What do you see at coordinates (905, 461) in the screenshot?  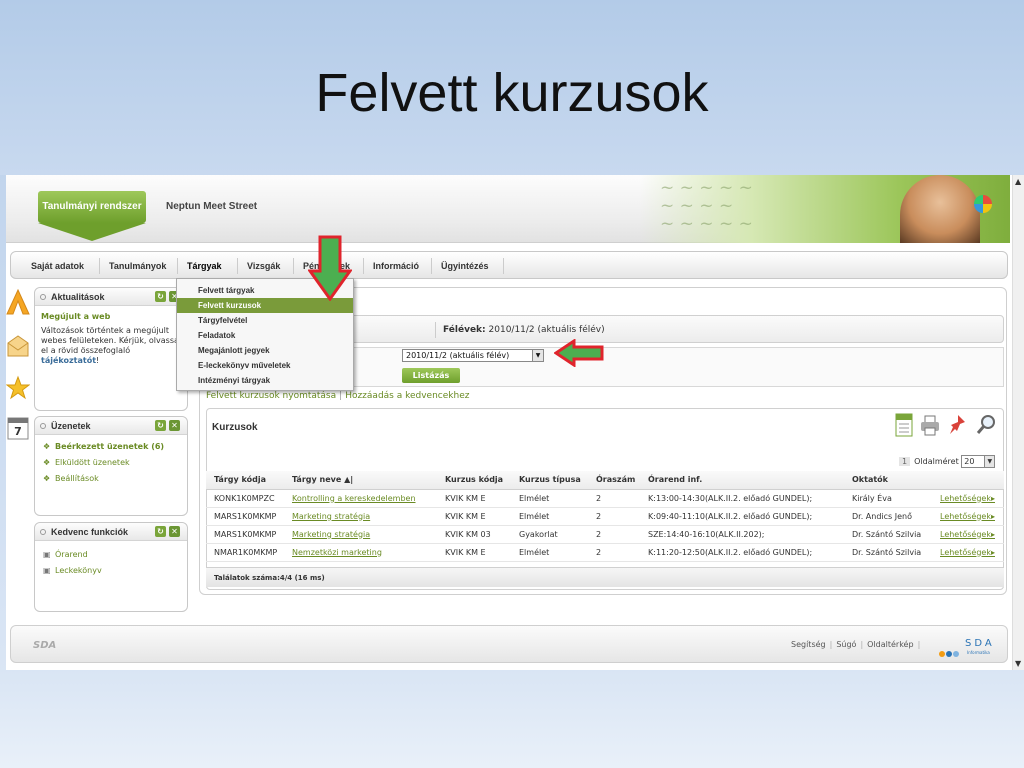 I see `page-indicator: 1` at bounding box center [905, 461].